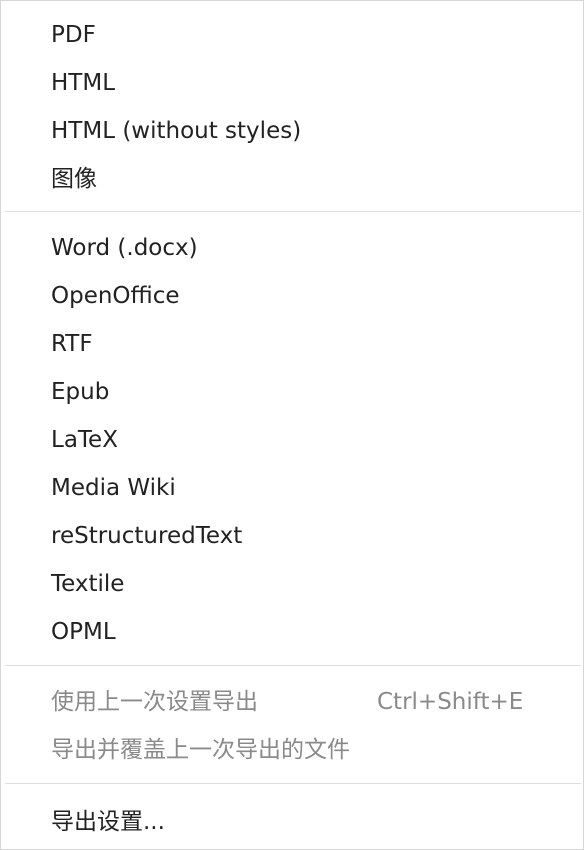 The width and height of the screenshot is (584, 850). Describe the element at coordinates (84, 440) in the screenshot. I see `menu-item-label: LaTeX` at that location.